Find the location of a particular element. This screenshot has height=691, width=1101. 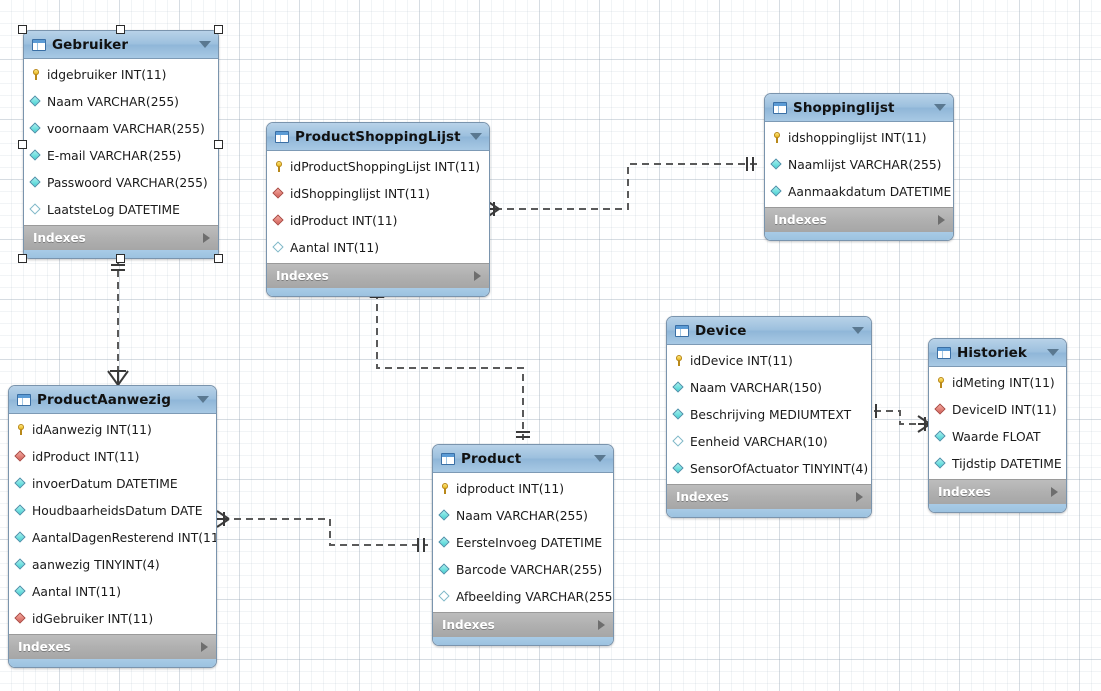

column-row: idAanwezig INT(11) is located at coordinates (112, 429).